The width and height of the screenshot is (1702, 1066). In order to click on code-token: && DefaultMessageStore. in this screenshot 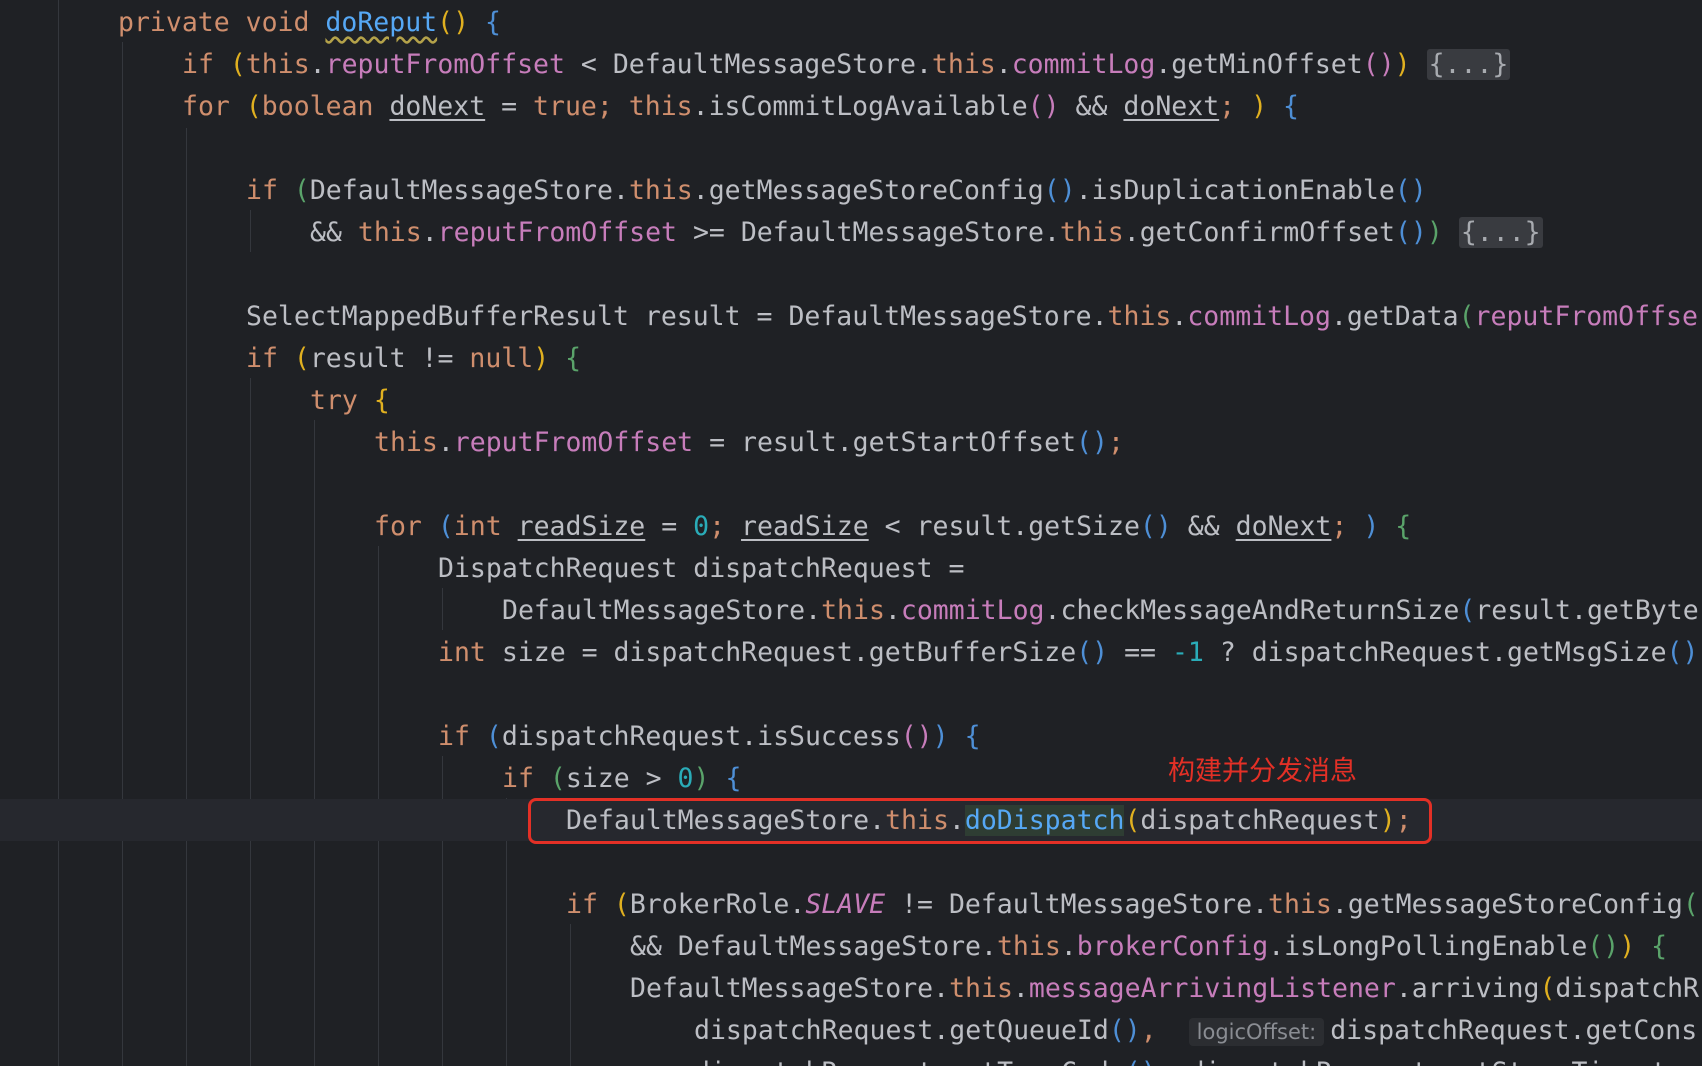, I will do `click(813, 946)`.